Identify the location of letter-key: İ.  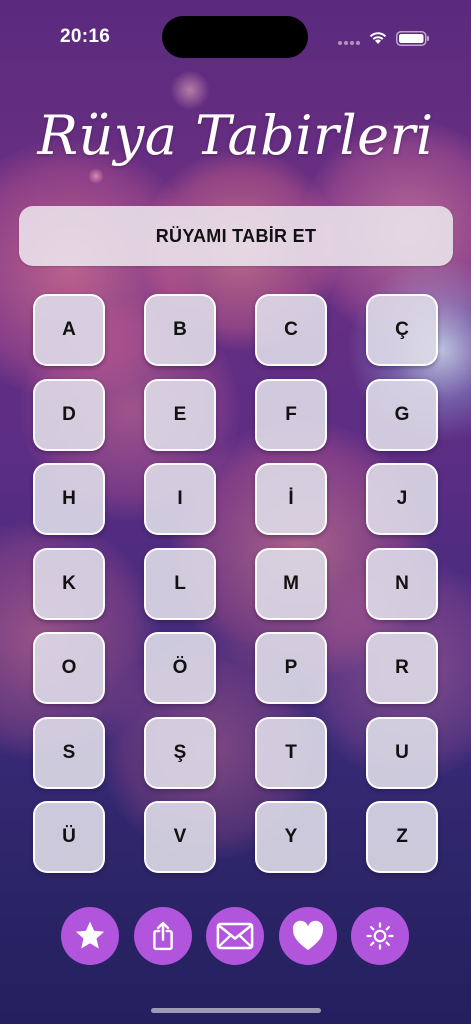
(291, 499).